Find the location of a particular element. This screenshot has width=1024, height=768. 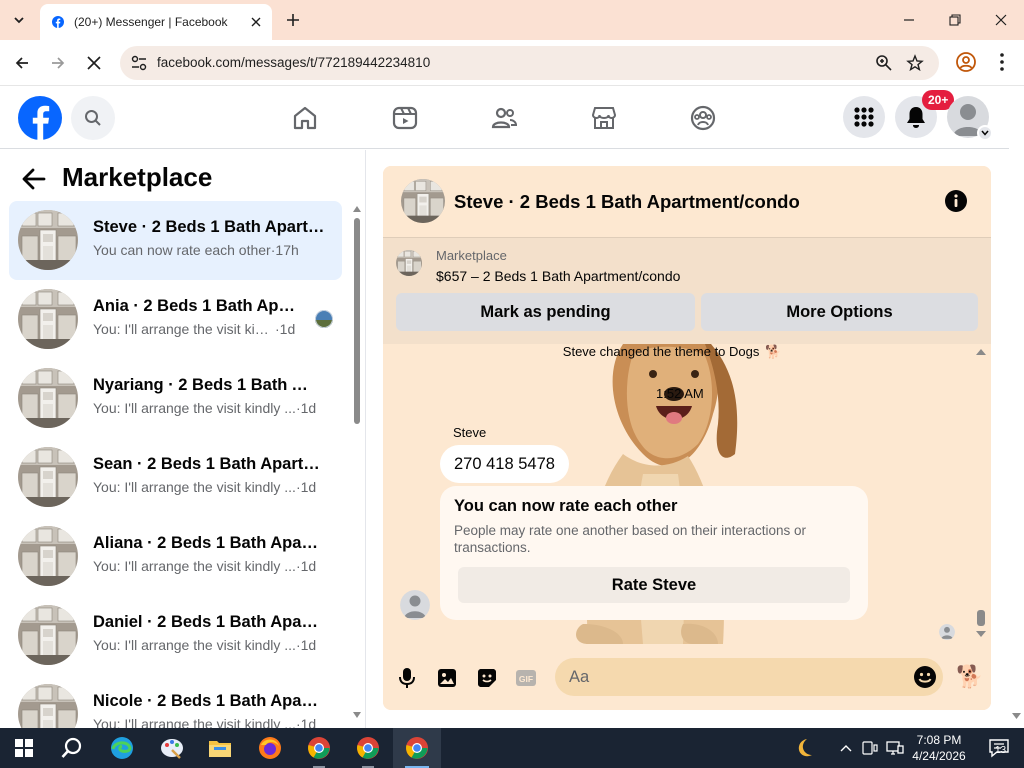

url-text: facebook.com/messages/t/772189442234810 is located at coordinates (293, 62).